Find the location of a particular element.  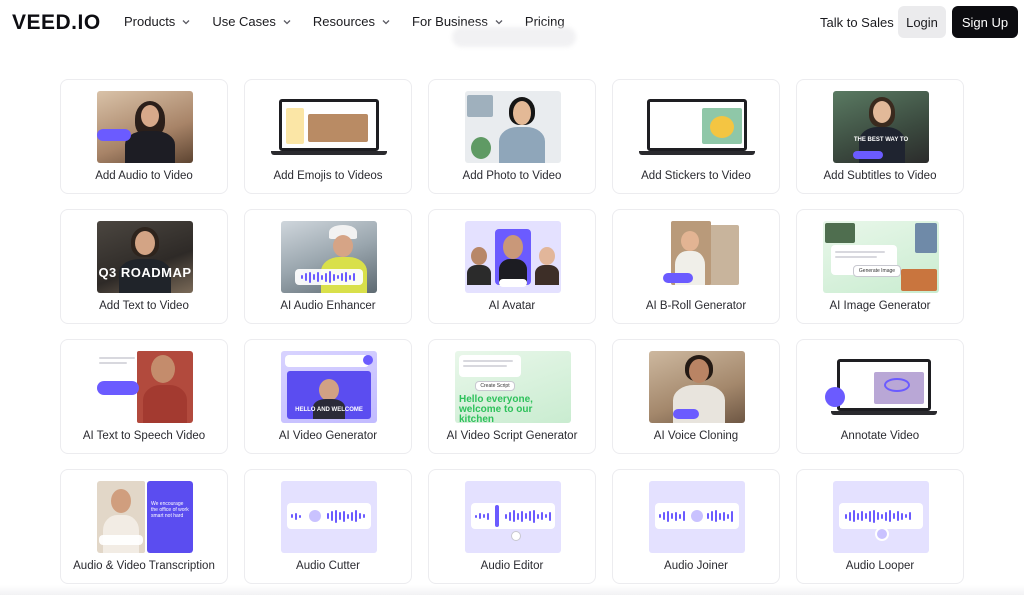

tool-card-ai-audio-enhancer: AI Audio Enhancer is located at coordinates (328, 266).